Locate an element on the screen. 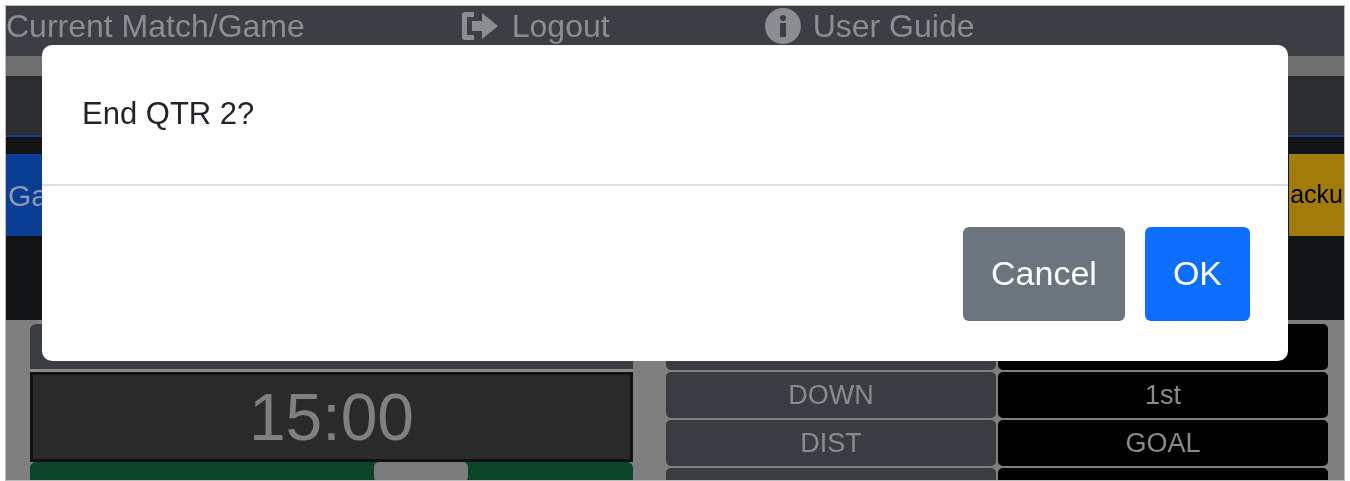 The height and width of the screenshot is (481, 1350). logout-icon is located at coordinates (479, 26).